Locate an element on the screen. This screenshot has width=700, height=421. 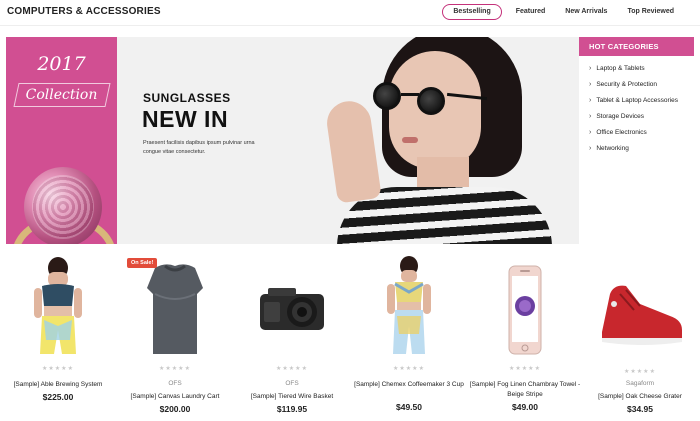
product-name: [Sample] Tiered Wire Basket is located at coordinates (292, 397).